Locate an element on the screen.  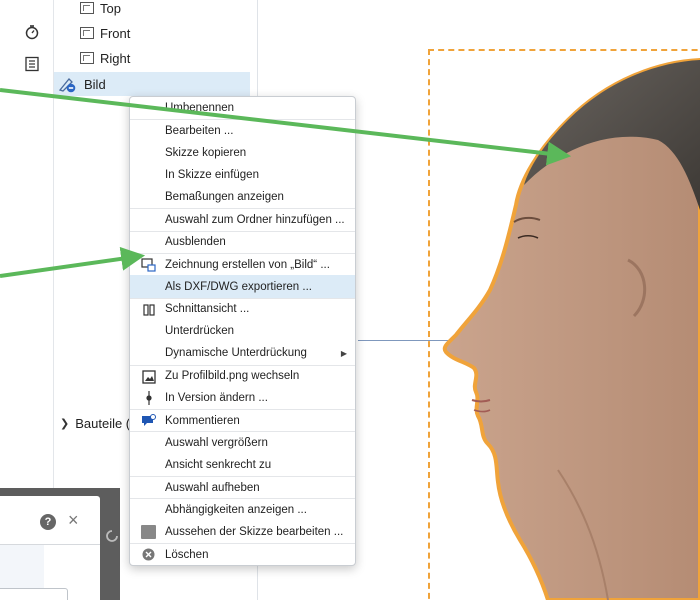
menu-item-label: Bemaßungen anzeigen is located at coordinates (224, 197).